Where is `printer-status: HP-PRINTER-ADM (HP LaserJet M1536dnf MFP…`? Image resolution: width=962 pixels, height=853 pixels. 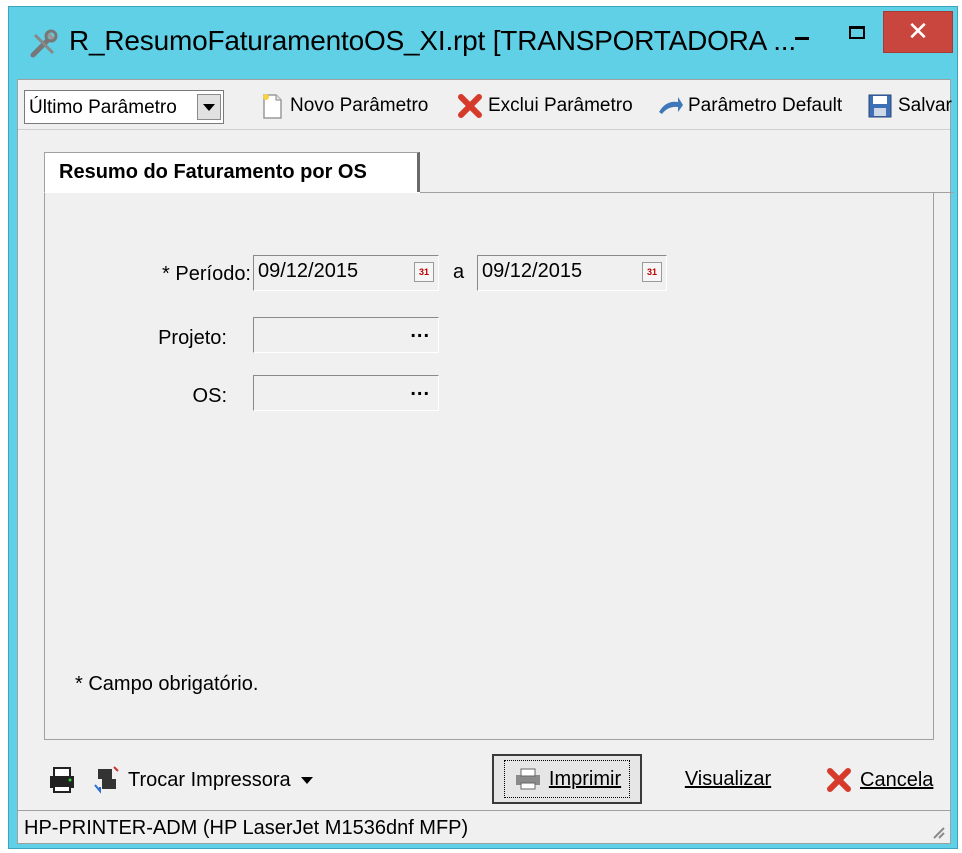
printer-status: HP-PRINTER-ADM (HP LaserJet M1536dnf MFP… is located at coordinates (246, 828).